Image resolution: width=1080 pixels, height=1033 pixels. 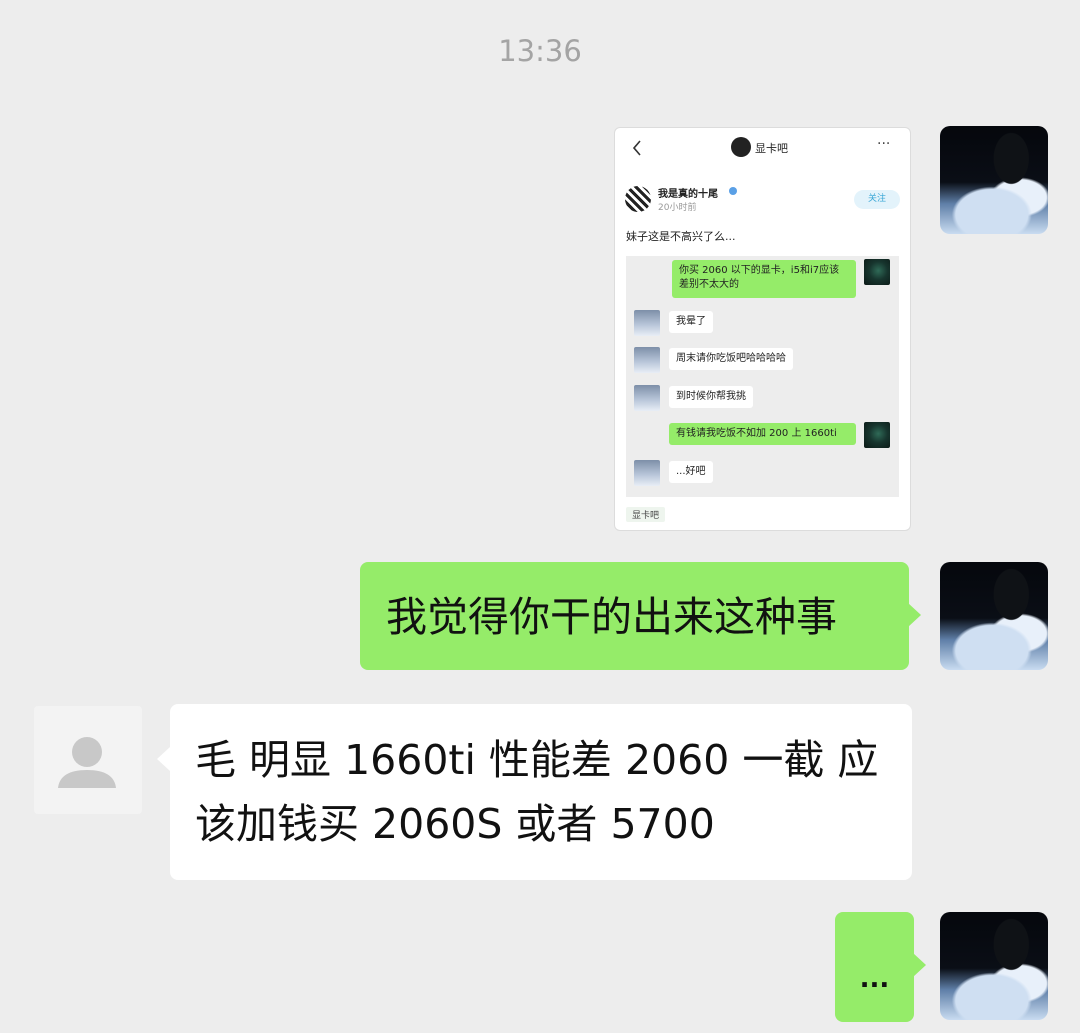 What do you see at coordinates (764, 279) in the screenshot?
I see `inner-message: 你买 2060 以下的显卡，i5和i7应该差别不太大的` at bounding box center [764, 279].